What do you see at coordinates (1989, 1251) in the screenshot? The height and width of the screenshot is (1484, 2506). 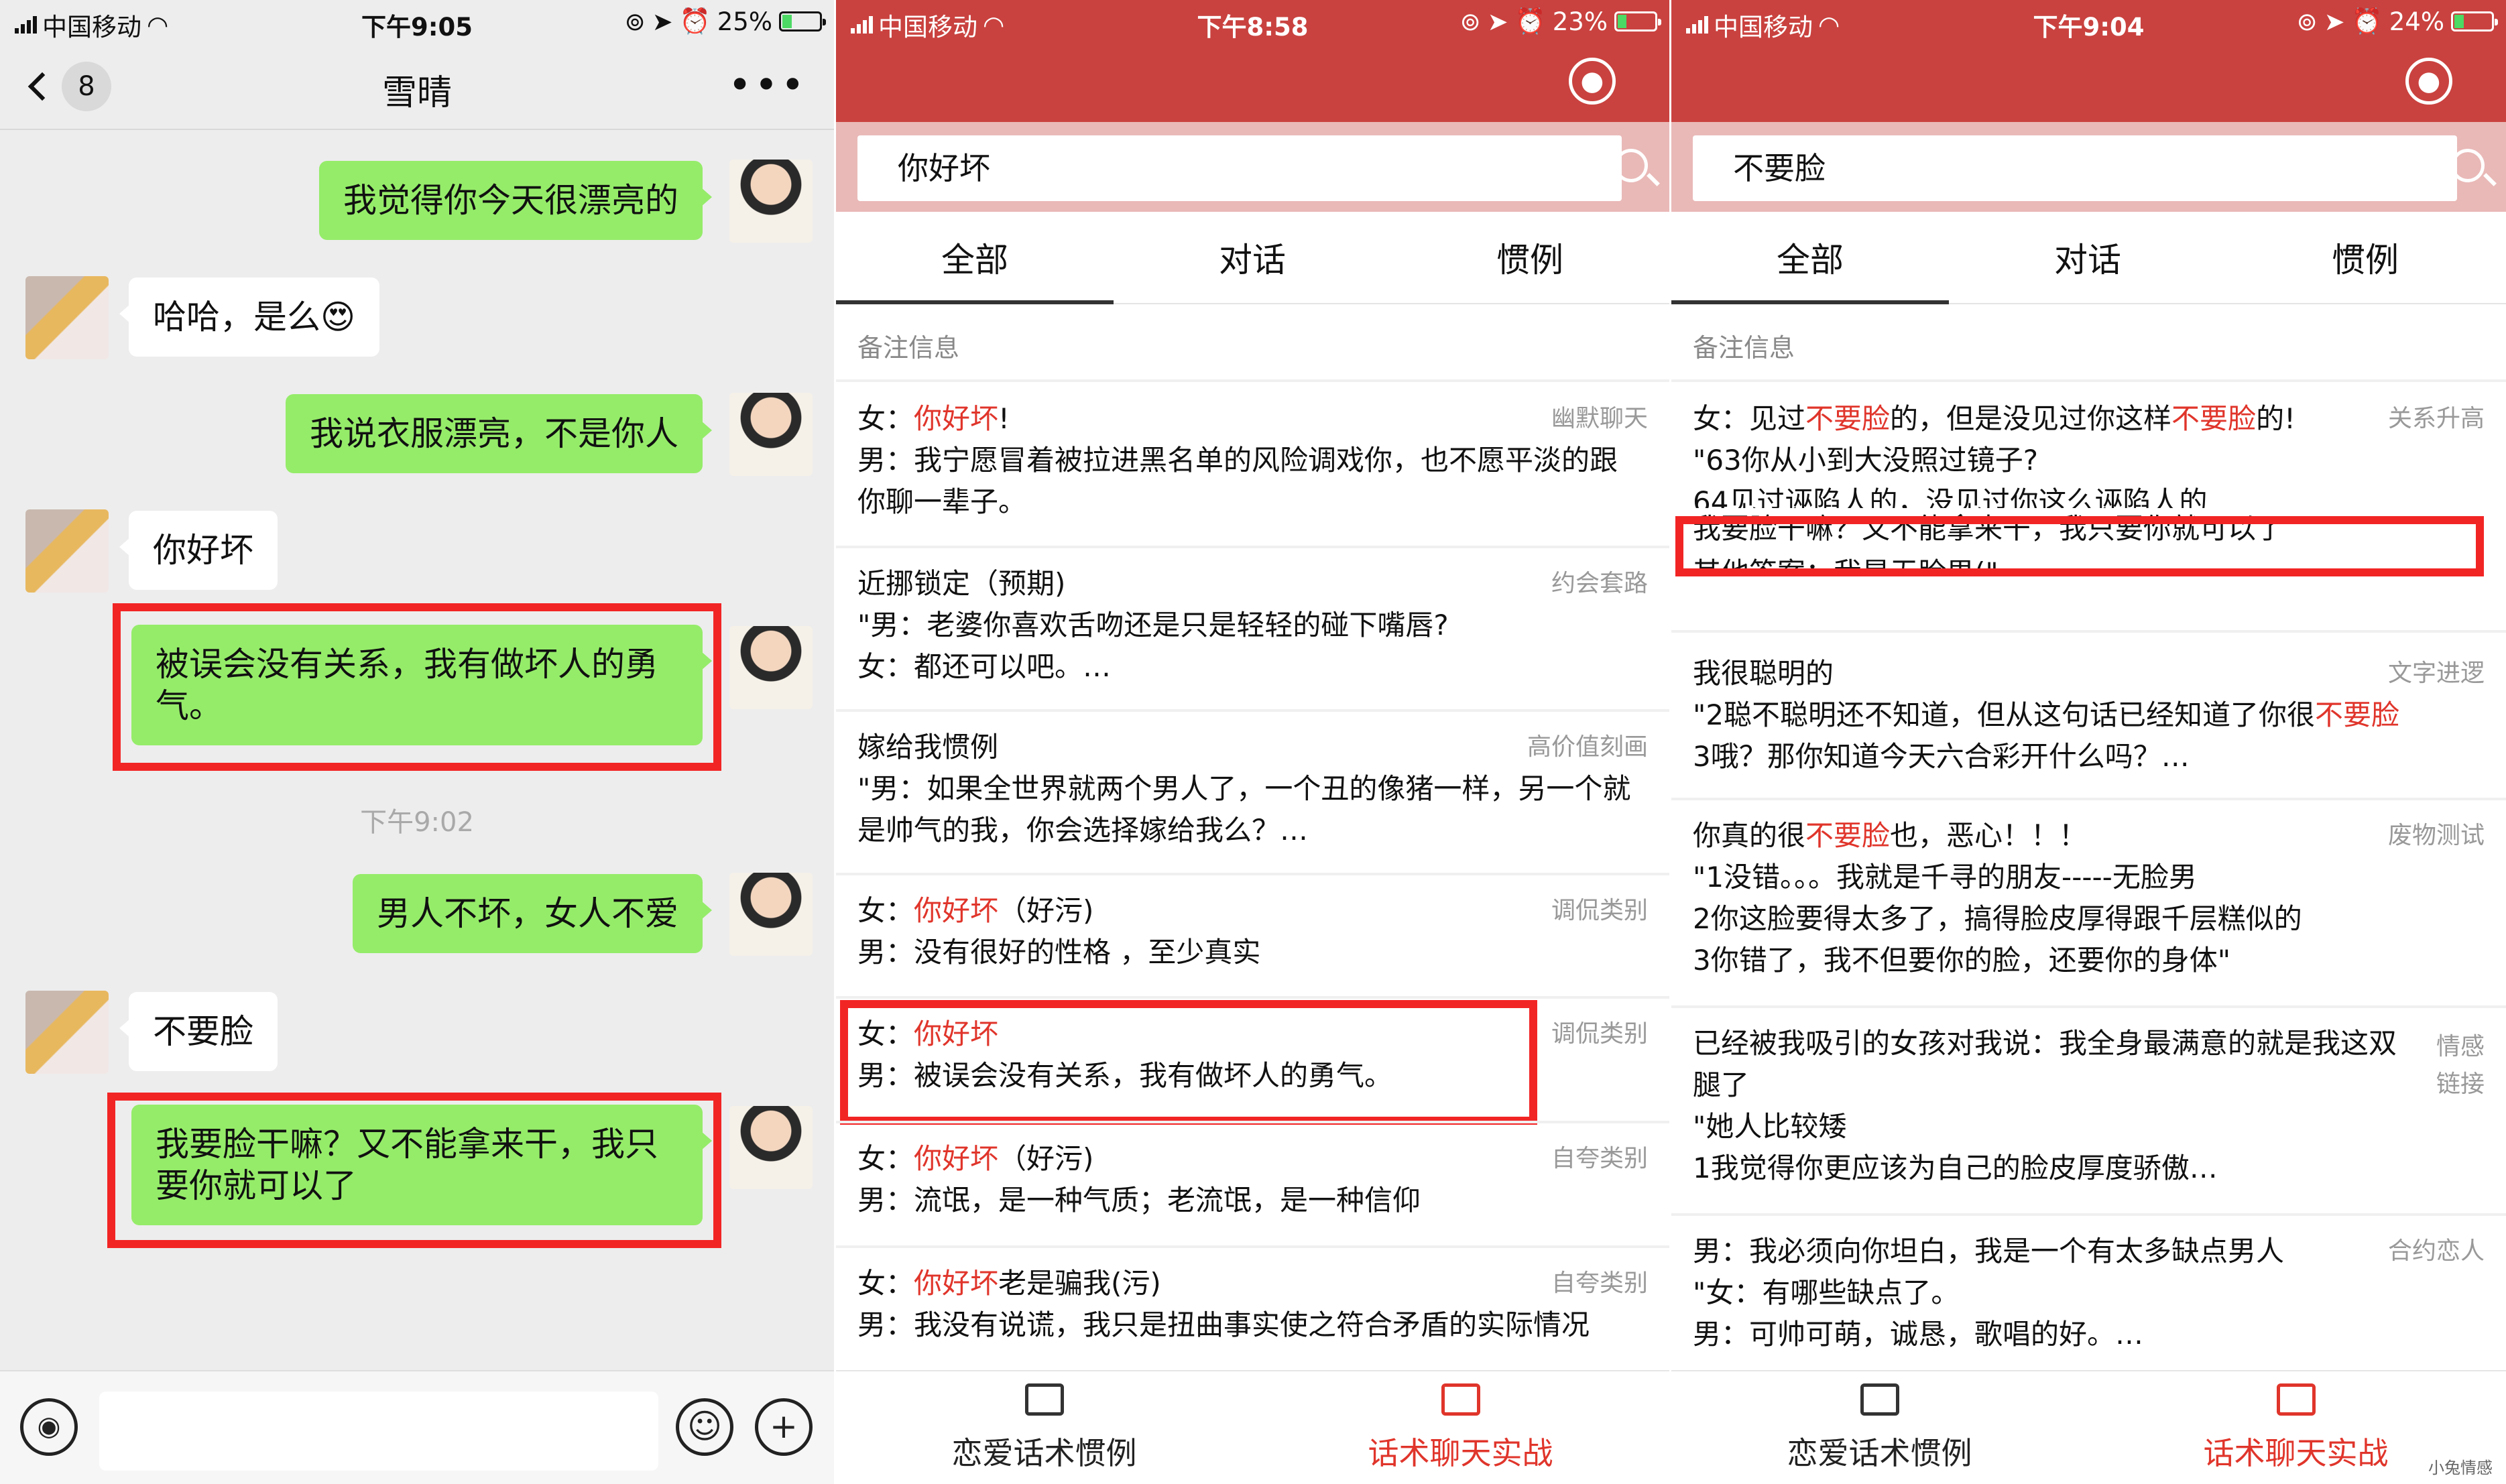 I see `result-title: 男：我必须向你坦白，我是一个有太多缺点男人` at bounding box center [1989, 1251].